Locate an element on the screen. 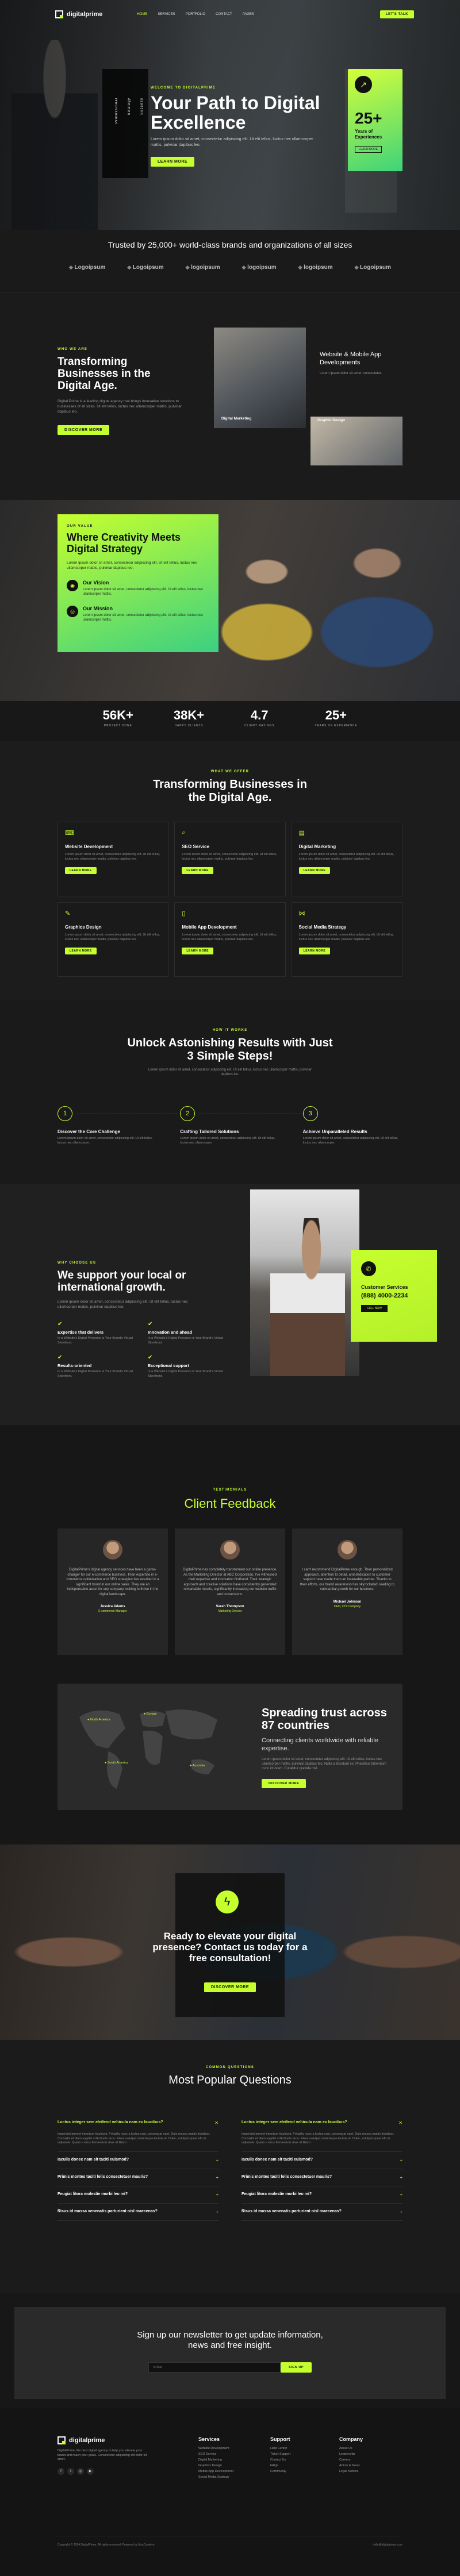  experience-learn-more-button: LEARN MORE is located at coordinates (368, 149).